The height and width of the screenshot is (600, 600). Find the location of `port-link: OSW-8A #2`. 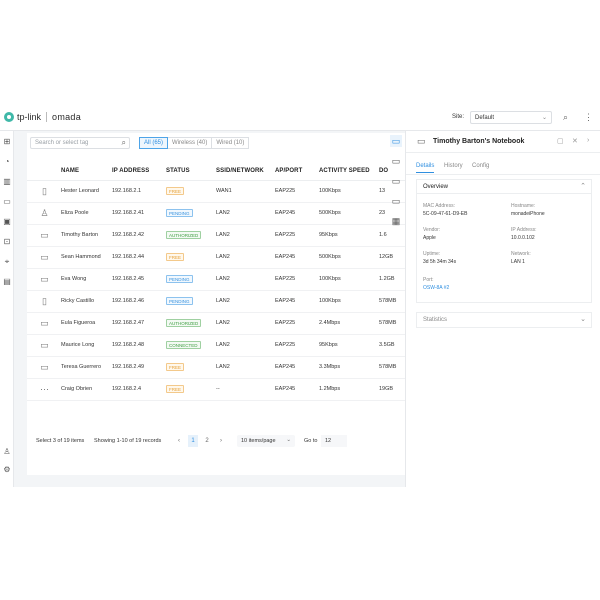

port-link: OSW-8A #2 is located at coordinates (436, 288).